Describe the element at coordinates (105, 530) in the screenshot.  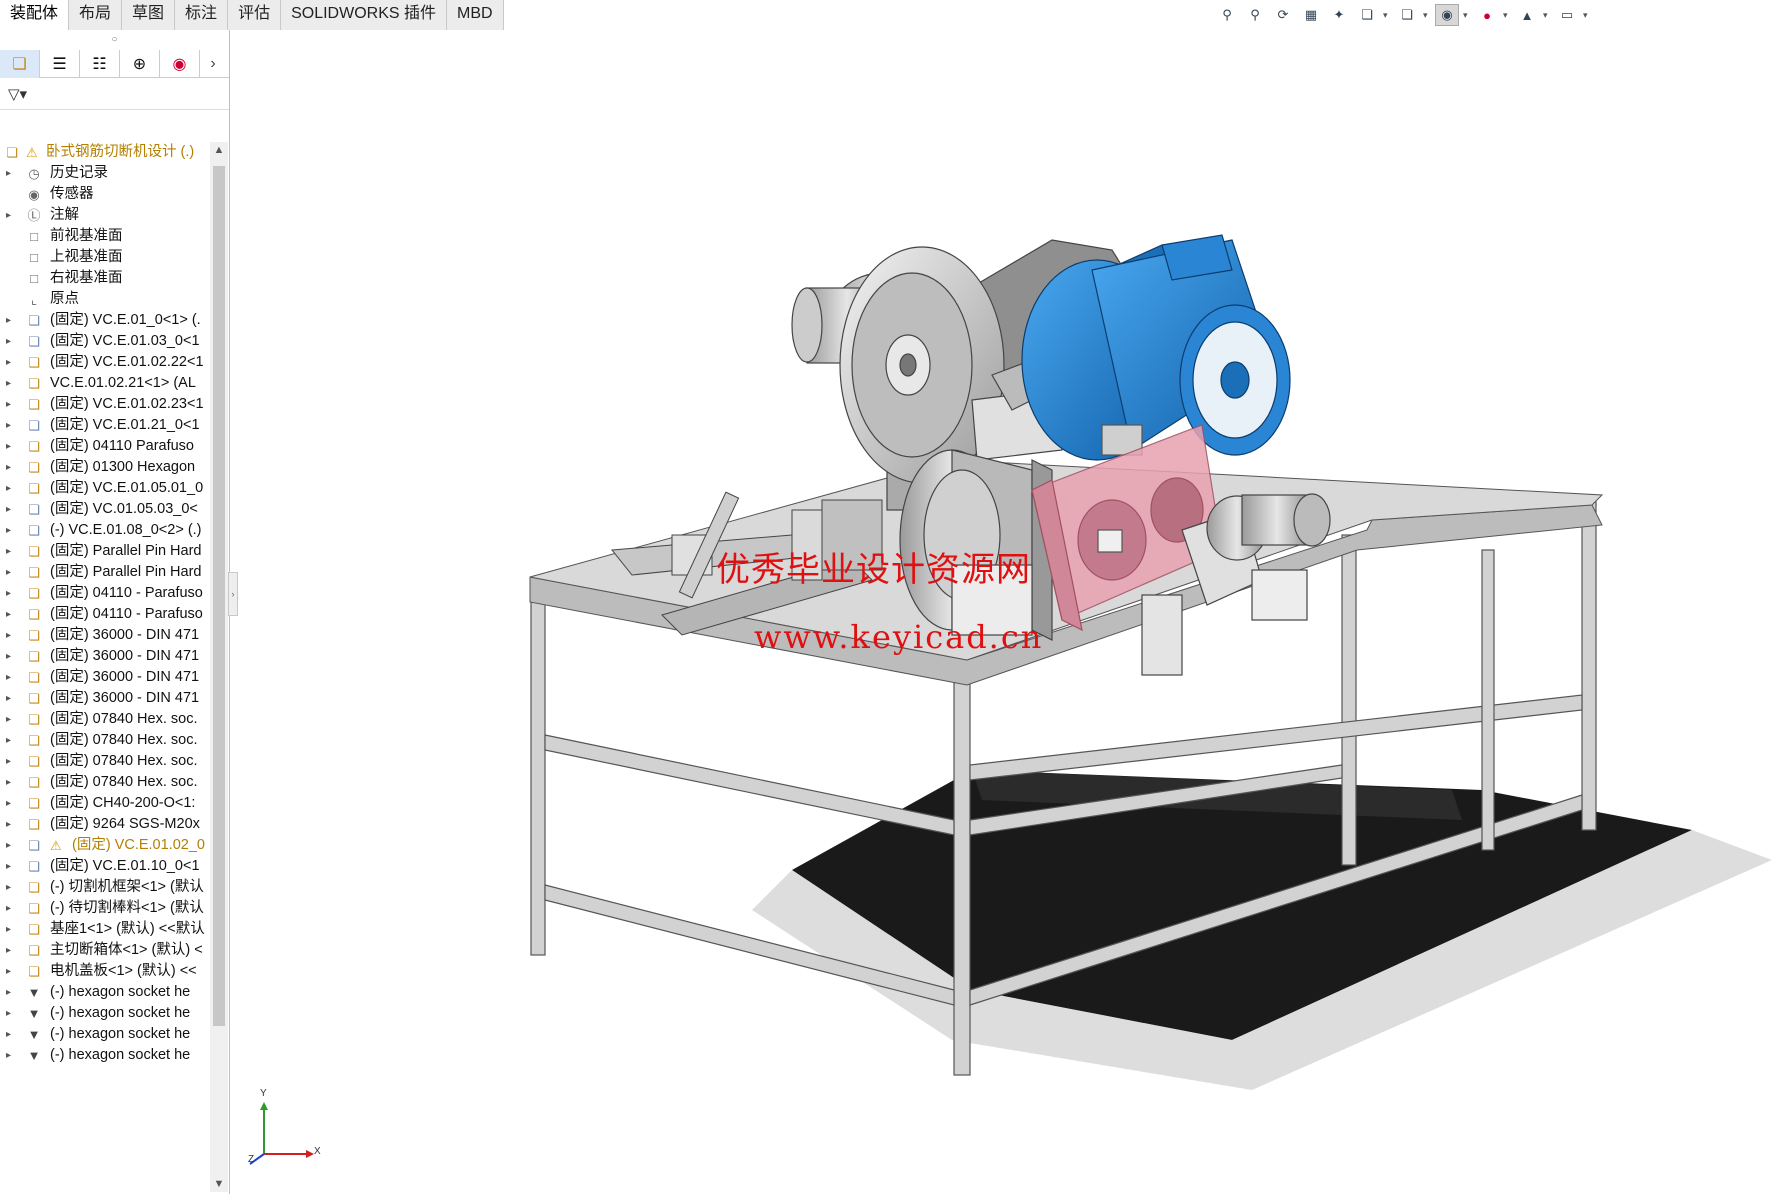
I see `tree-item: ▸ ❏ (-) VC.E.01.08_0<2> (.)` at that location.